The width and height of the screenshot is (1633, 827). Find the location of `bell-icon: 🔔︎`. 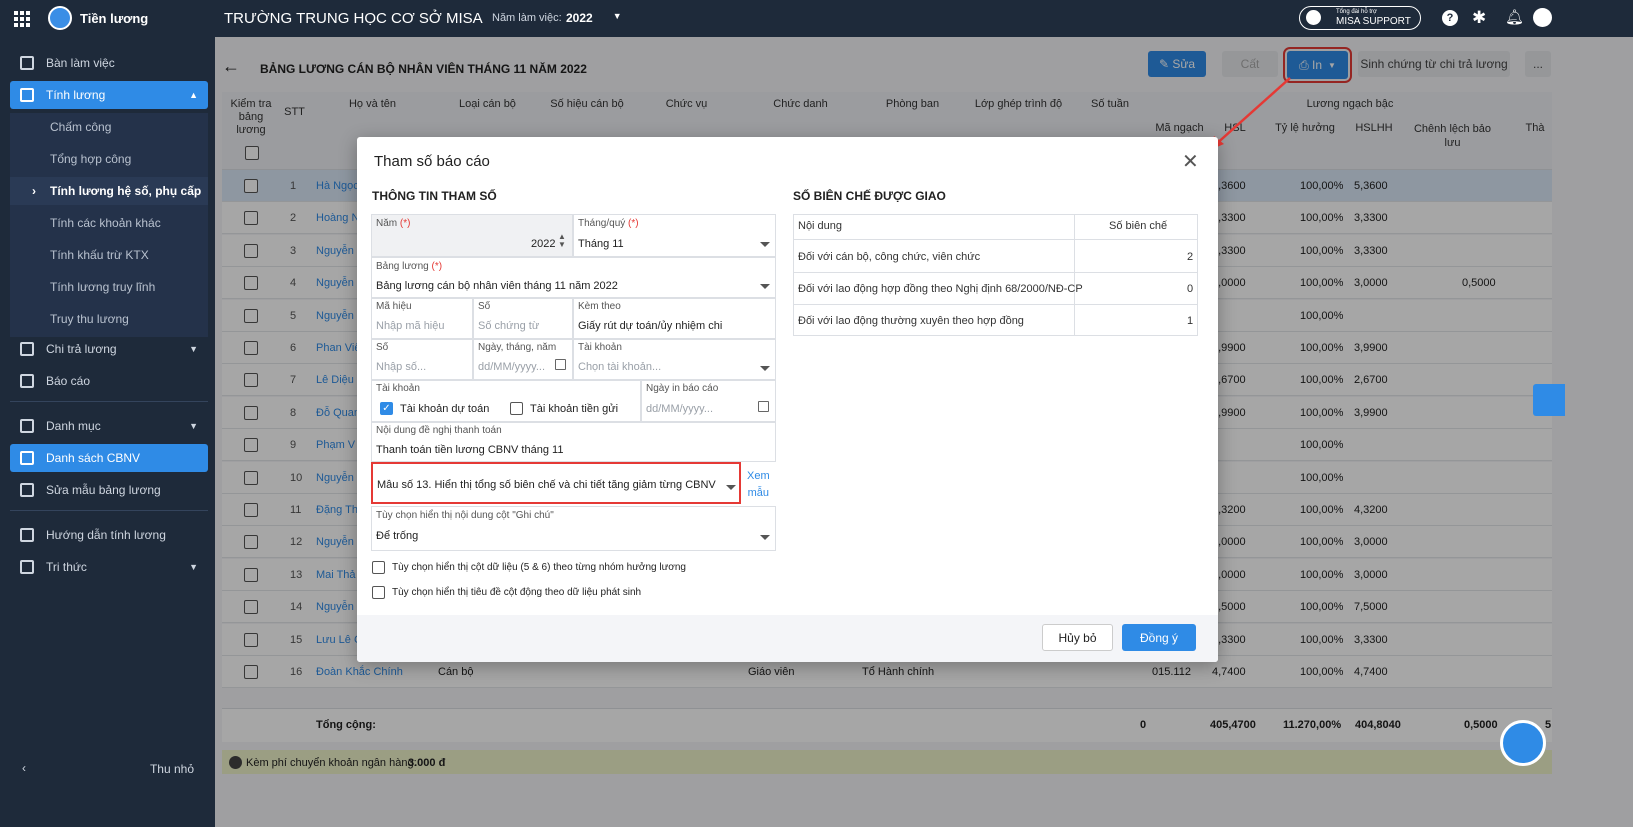

bell-icon: 🔔︎ is located at coordinates (1514, 17).